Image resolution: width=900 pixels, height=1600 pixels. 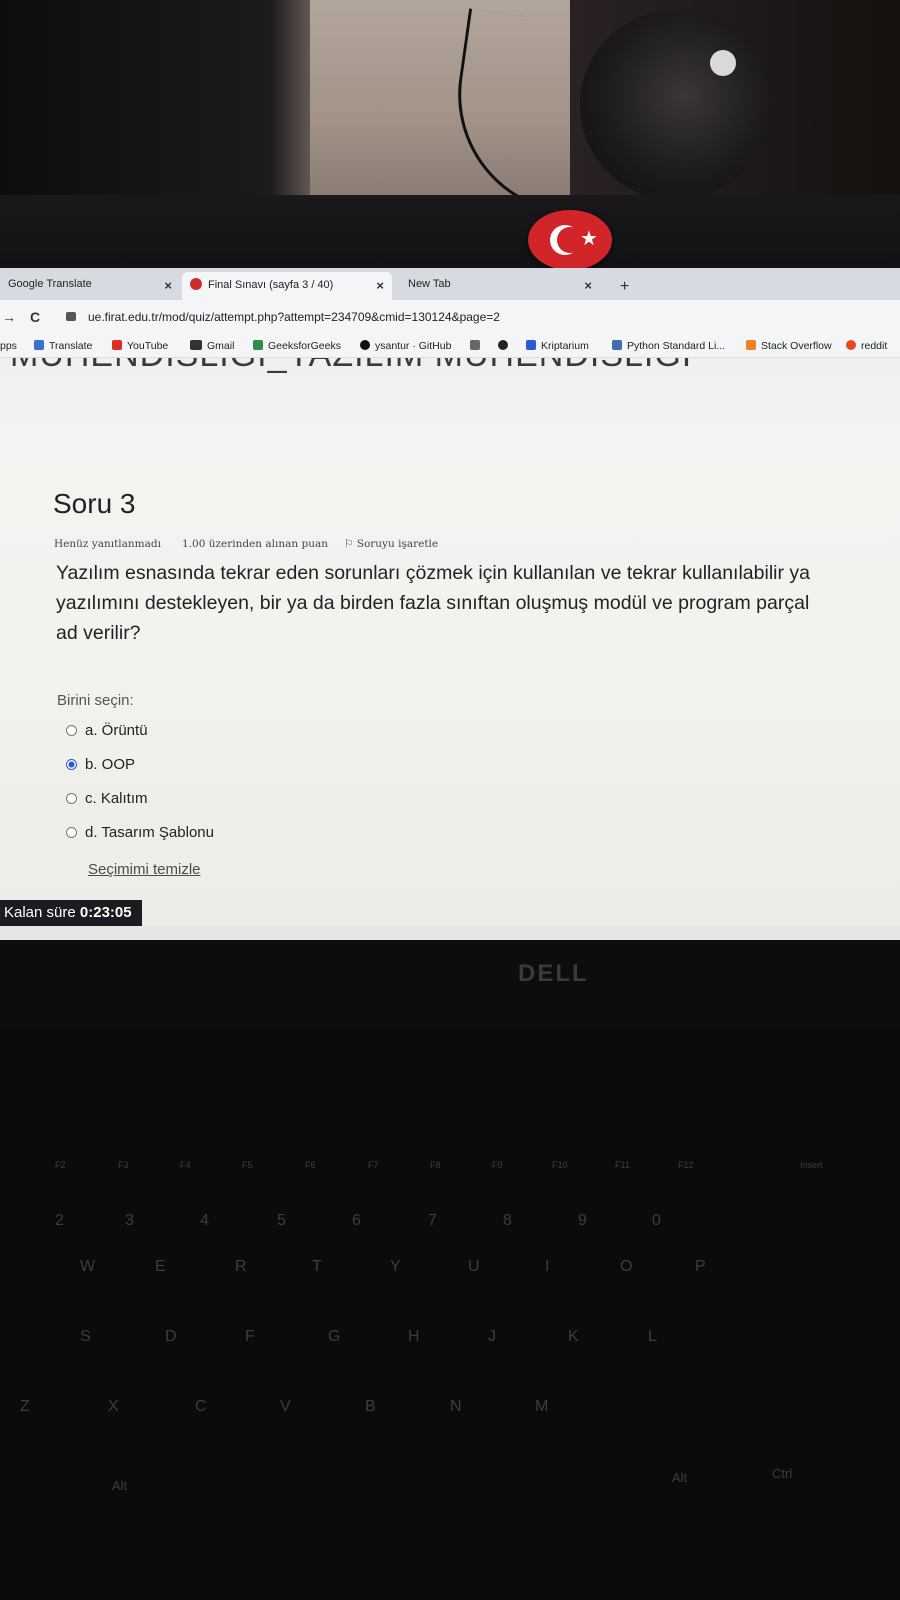 What do you see at coordinates (350, 544) in the screenshot?
I see `flag-icon: ⚐` at bounding box center [350, 544].